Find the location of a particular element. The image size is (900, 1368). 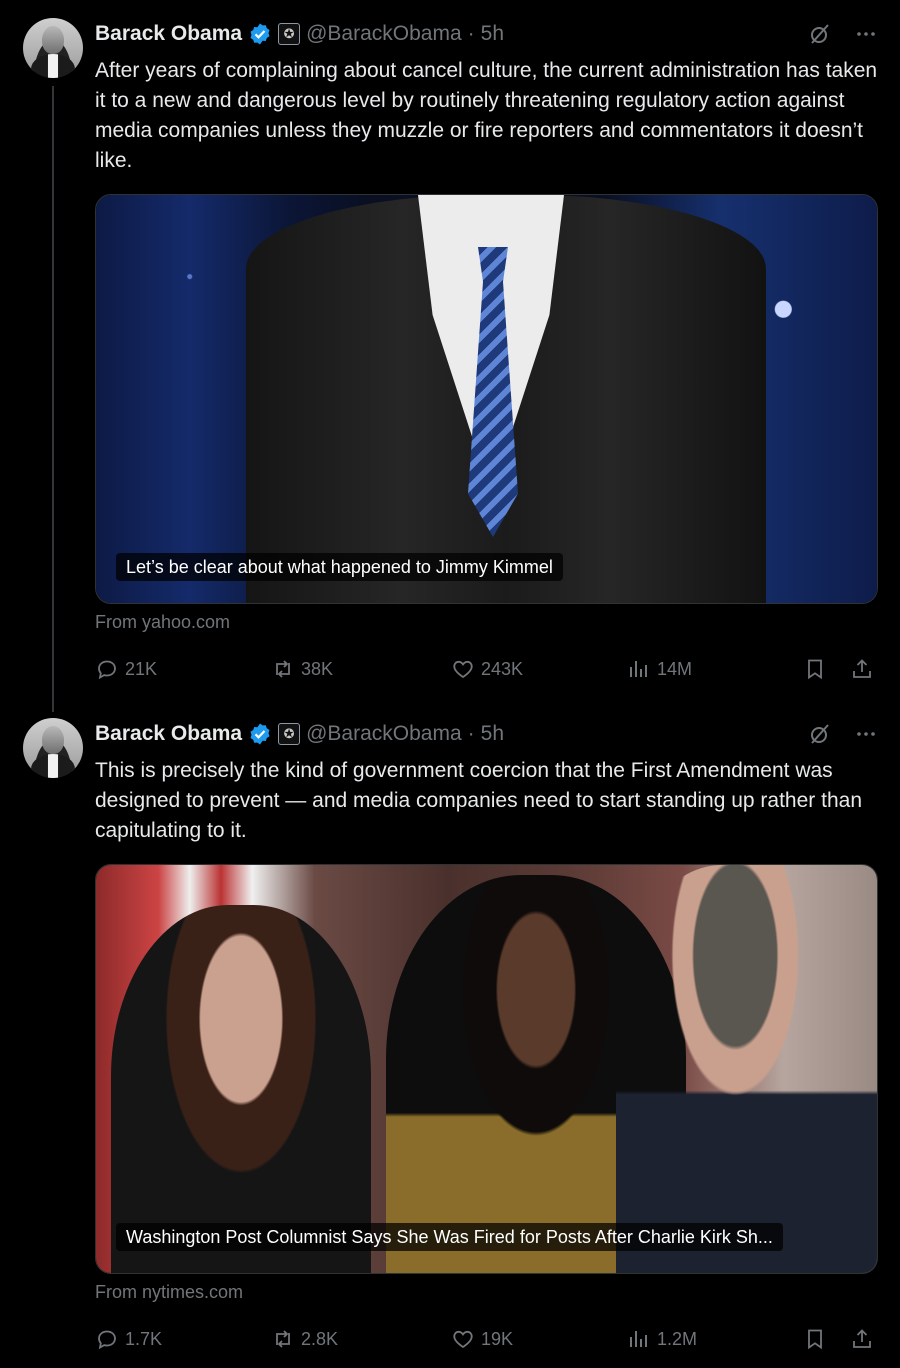

like-button: 243K is located at coordinates (487, 669).